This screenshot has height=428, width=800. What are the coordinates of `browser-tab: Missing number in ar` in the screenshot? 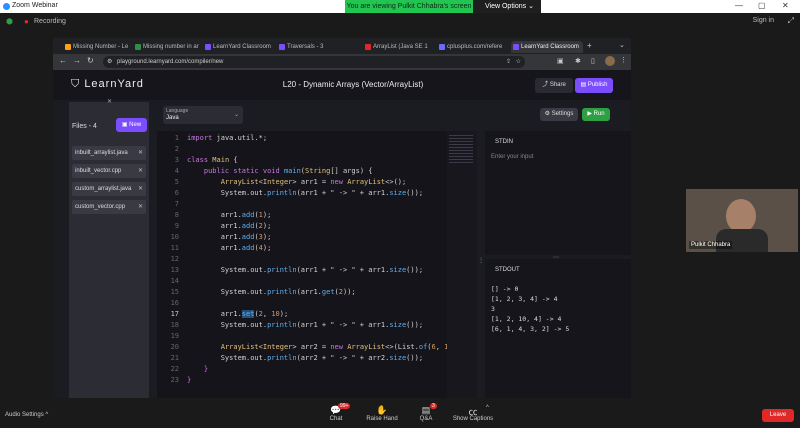 It's located at (167, 47).